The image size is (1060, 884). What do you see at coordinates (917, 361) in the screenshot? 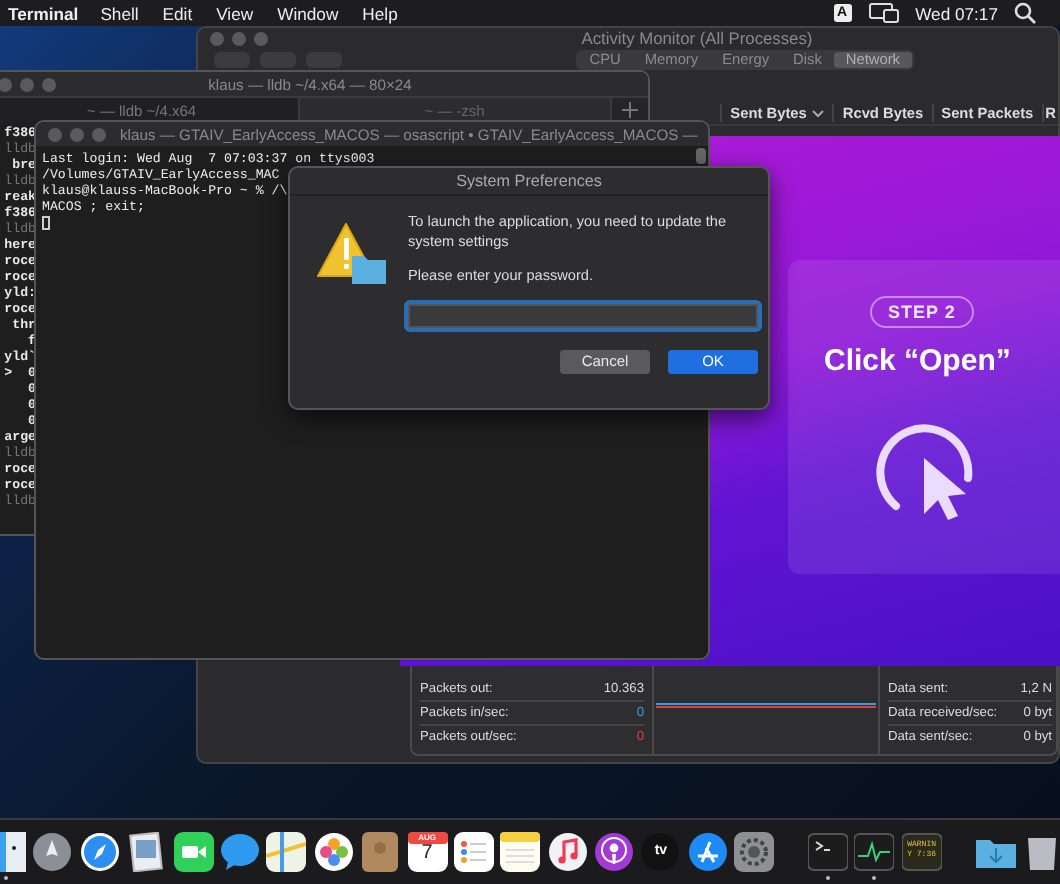
I see `promo-heading: Click “Open”` at bounding box center [917, 361].